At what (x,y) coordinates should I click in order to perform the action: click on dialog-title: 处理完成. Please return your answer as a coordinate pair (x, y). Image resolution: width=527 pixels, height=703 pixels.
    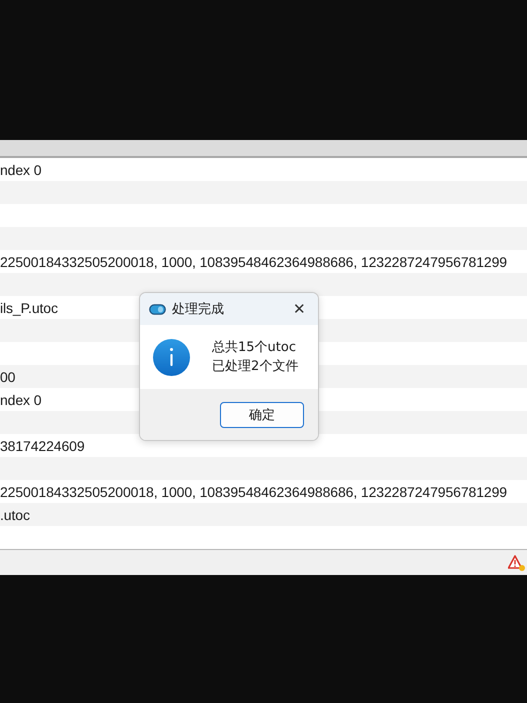
    Looking at the image, I should click on (198, 309).